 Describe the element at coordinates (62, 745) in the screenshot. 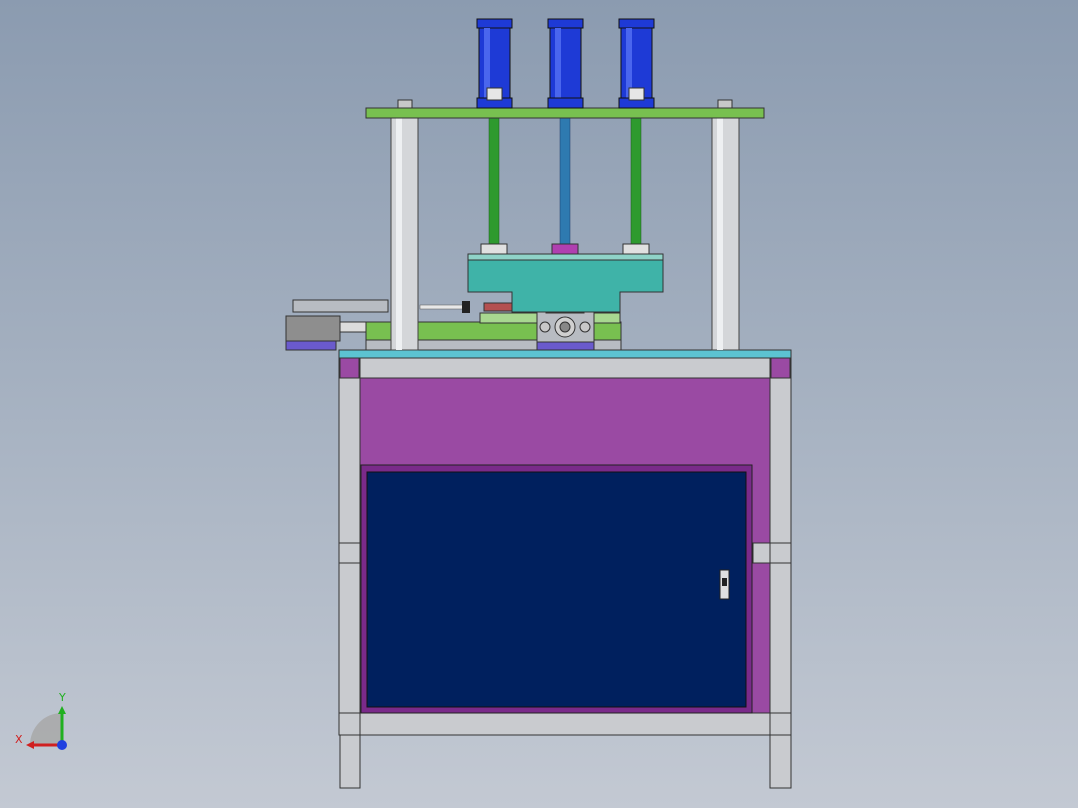

I see `z-axis-dot` at that location.